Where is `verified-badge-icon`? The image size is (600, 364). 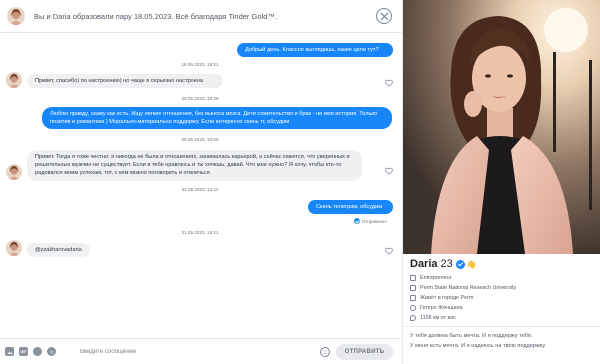
verified-badge-icon is located at coordinates (460, 264).